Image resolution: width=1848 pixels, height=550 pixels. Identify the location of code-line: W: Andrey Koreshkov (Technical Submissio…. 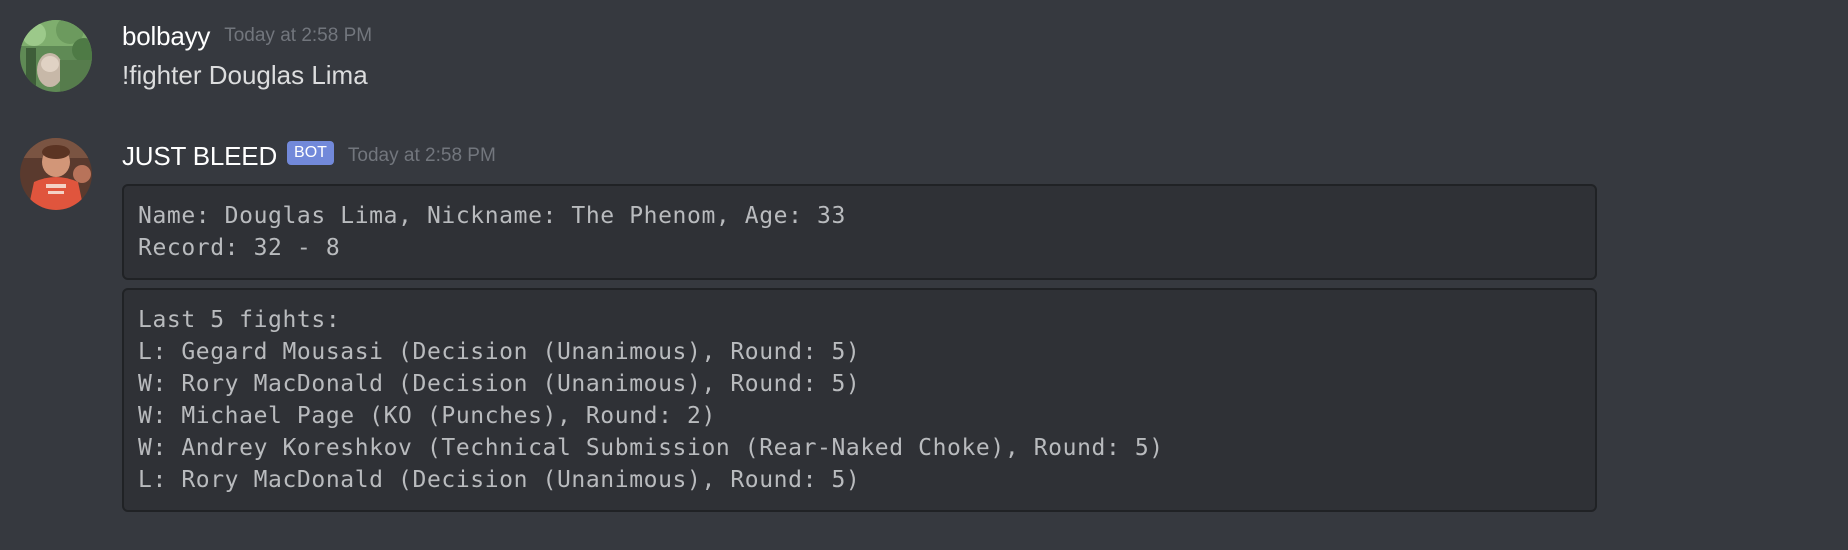
(651, 448).